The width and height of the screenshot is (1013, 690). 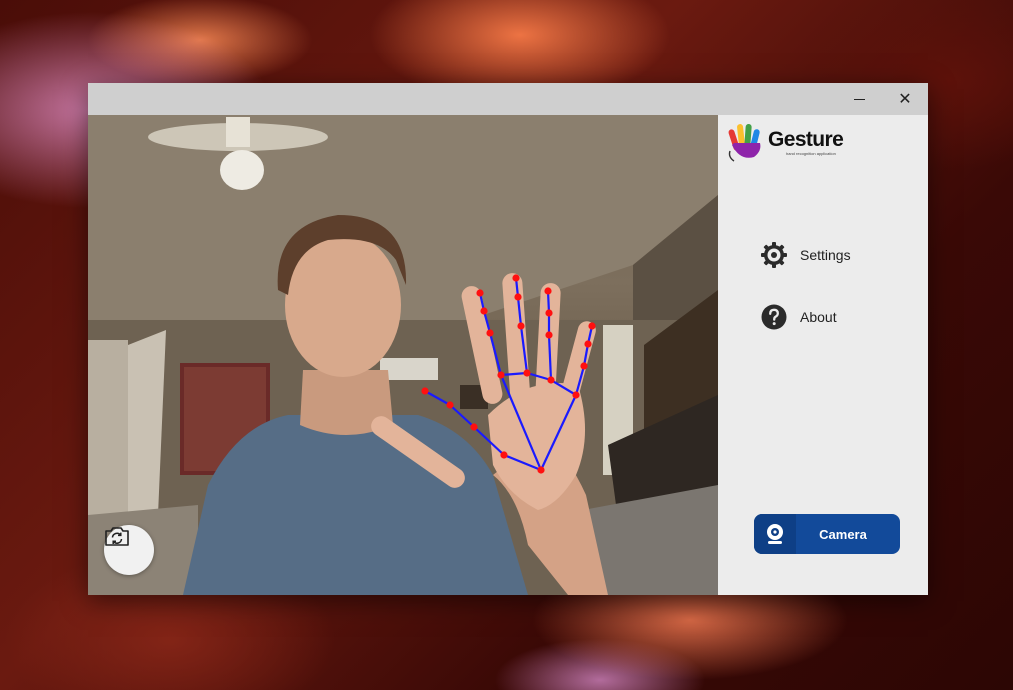 I want to click on webcam-icon, so click(x=775, y=534).